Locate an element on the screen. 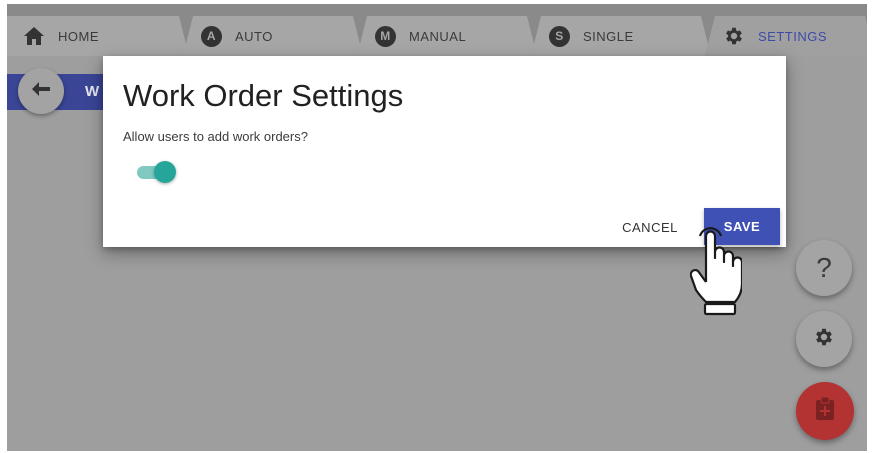 The width and height of the screenshot is (874, 453). arrow-left-icon is located at coordinates (41, 91).